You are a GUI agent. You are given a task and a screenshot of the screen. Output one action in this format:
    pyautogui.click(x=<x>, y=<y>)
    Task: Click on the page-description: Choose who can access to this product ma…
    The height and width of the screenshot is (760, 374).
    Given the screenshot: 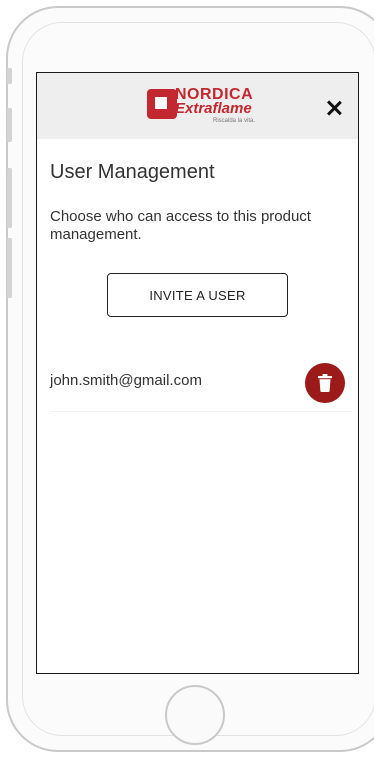 What is the action you would take?
    pyautogui.click(x=180, y=225)
    